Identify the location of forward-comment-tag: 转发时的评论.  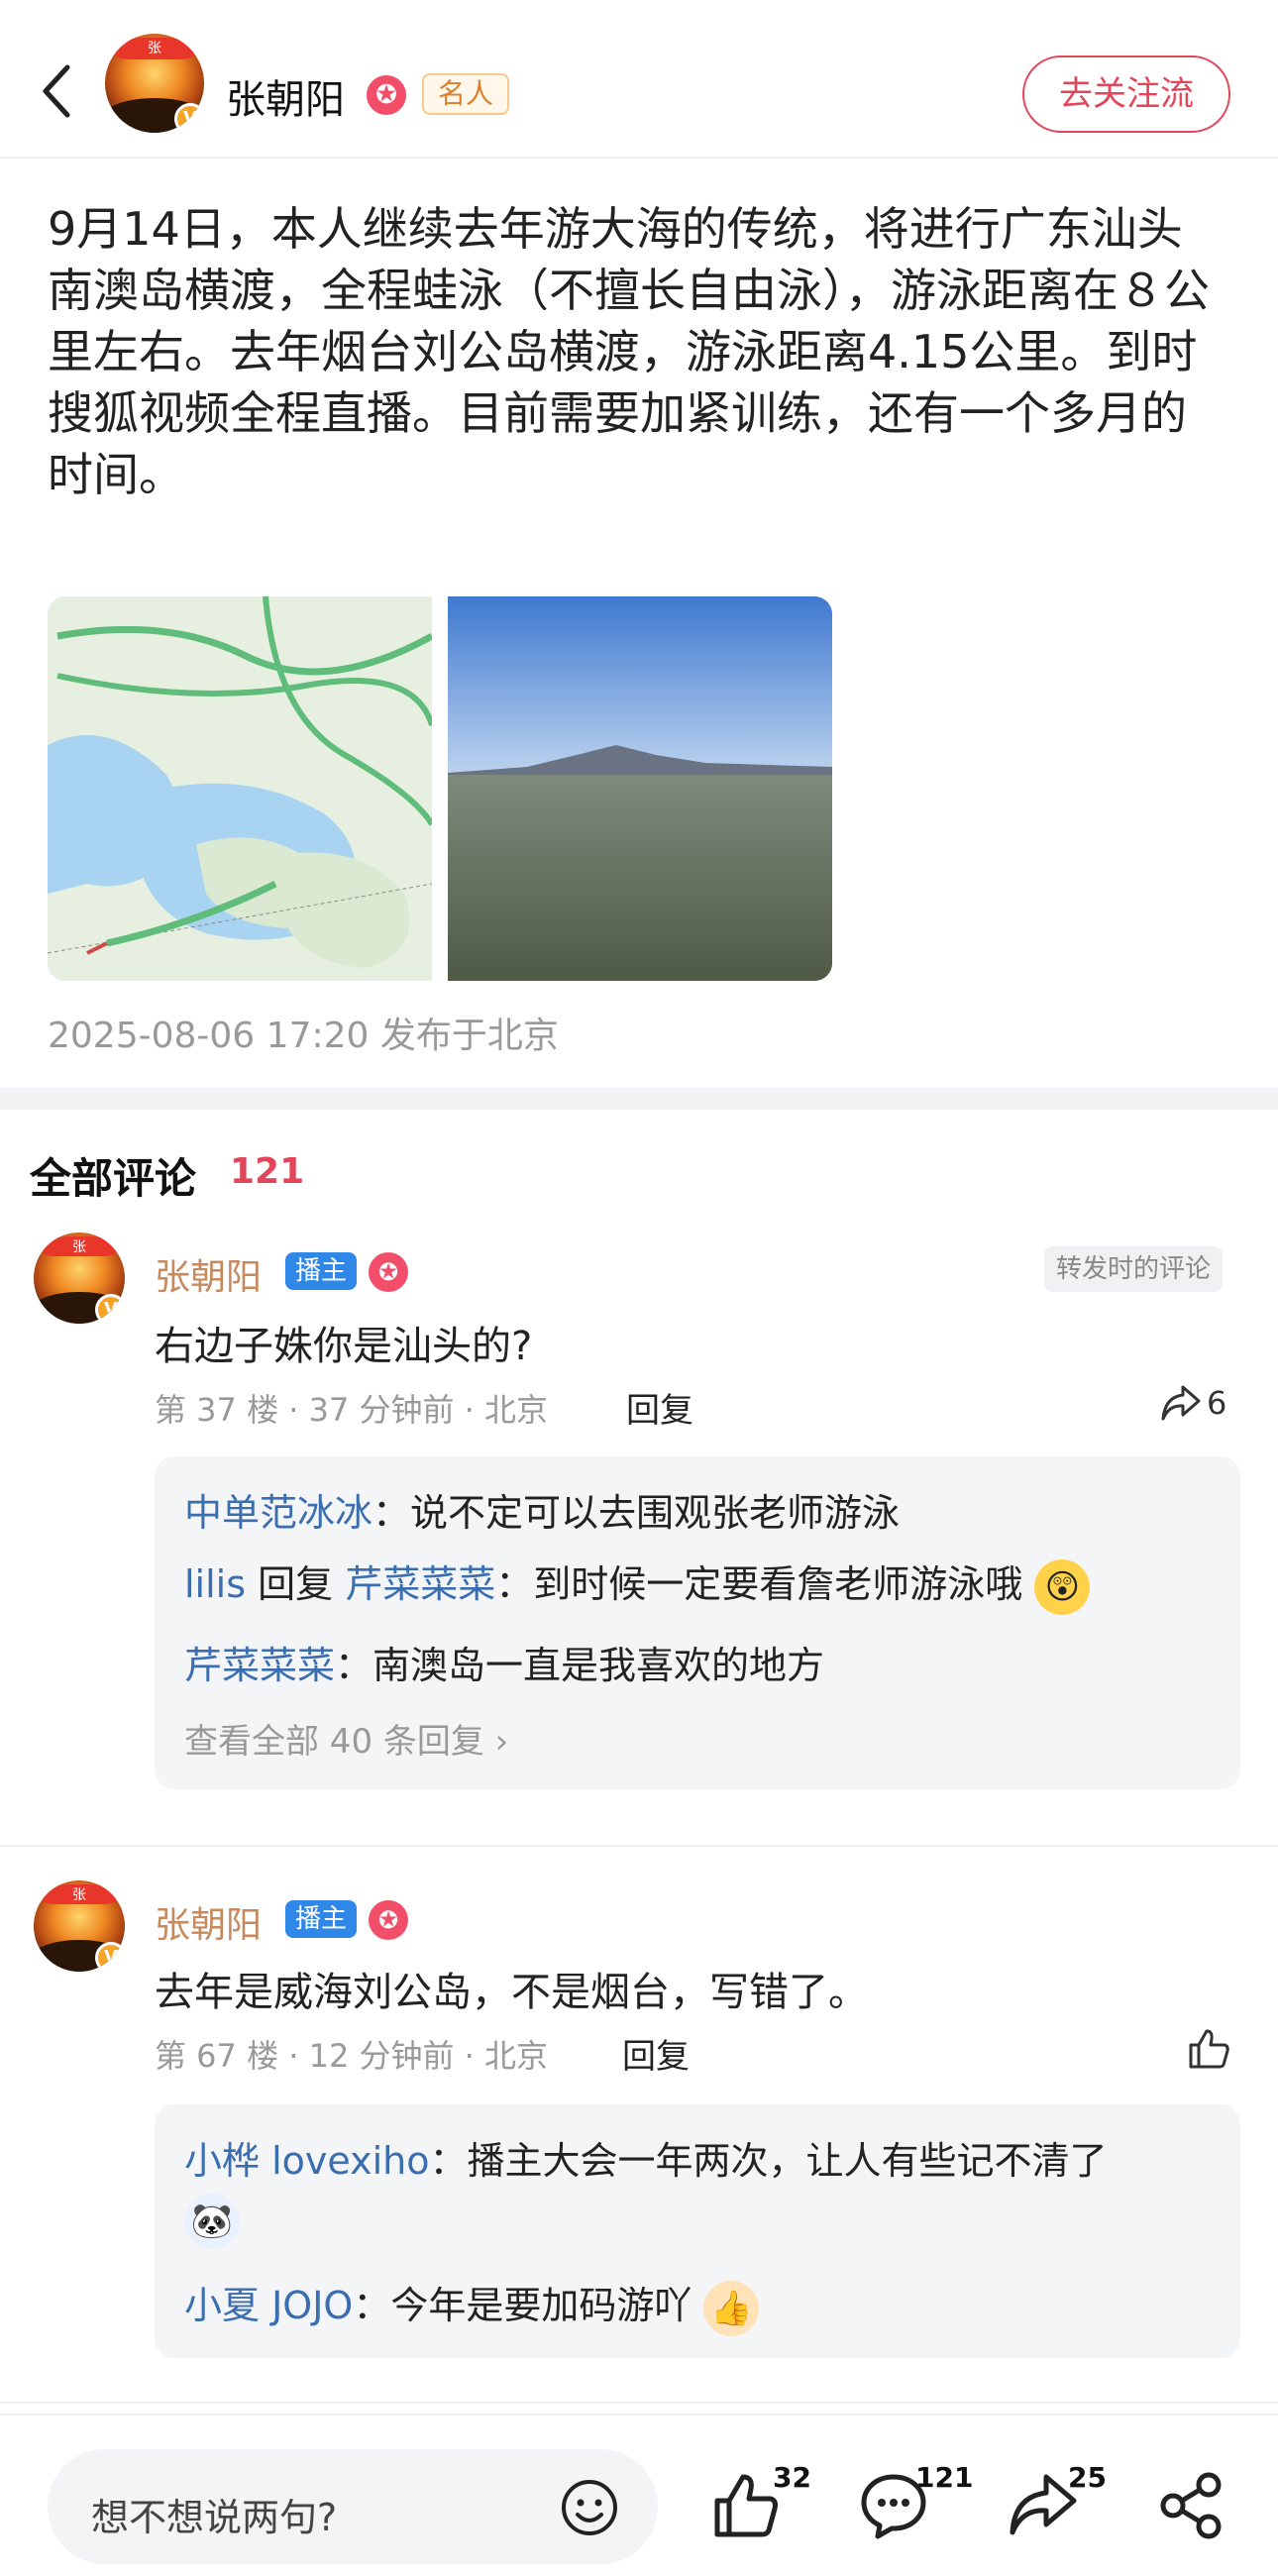
(1134, 1269).